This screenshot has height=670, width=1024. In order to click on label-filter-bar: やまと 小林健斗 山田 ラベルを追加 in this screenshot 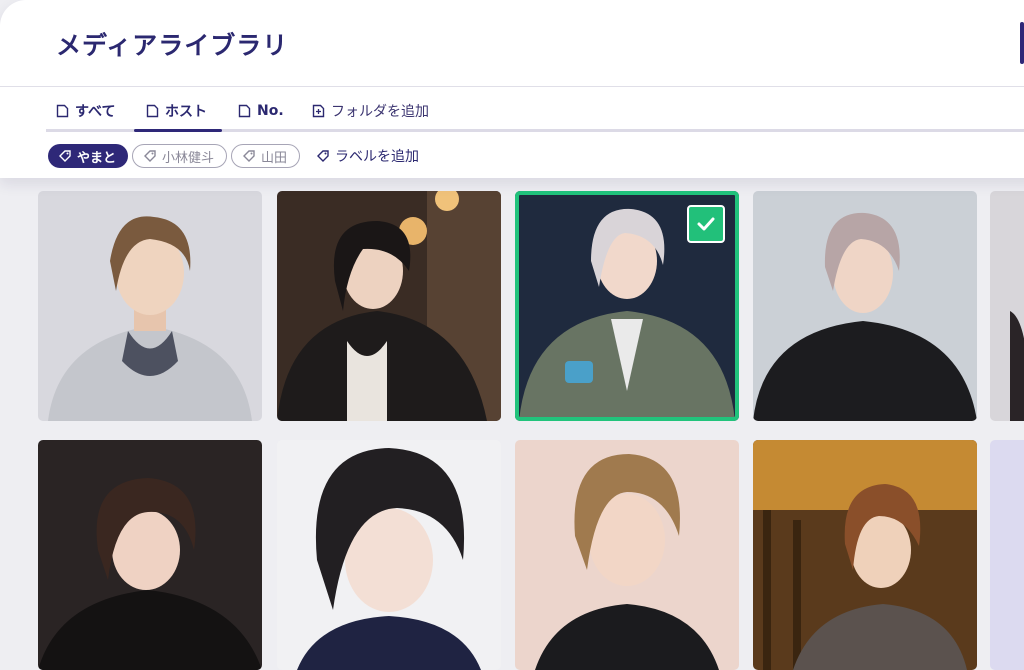, I will do `click(233, 156)`.